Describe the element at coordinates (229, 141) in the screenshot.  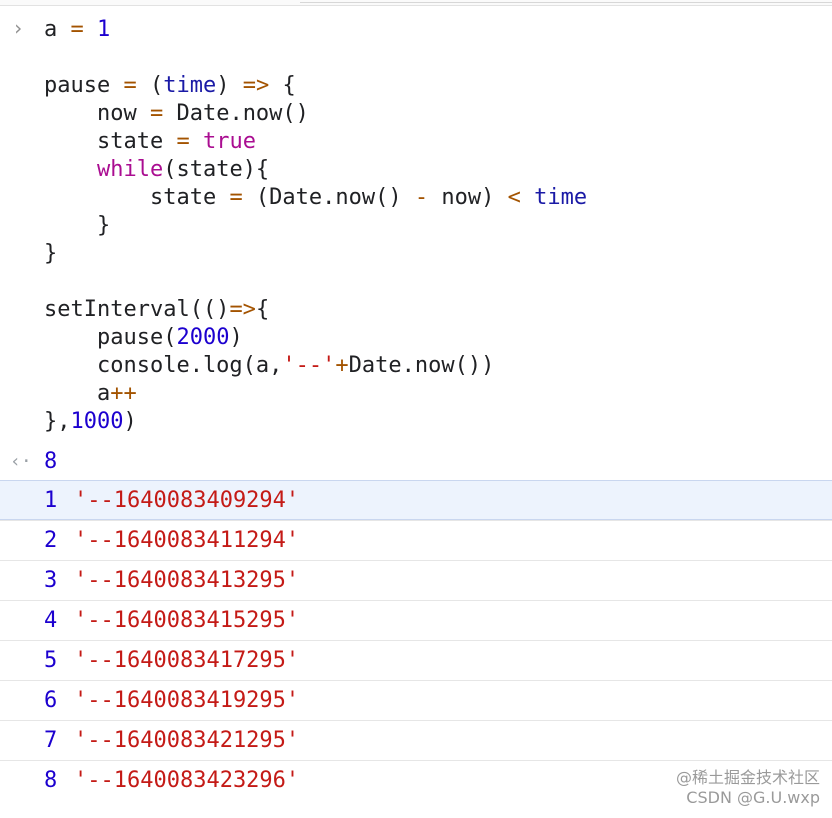
I see `code-token: true` at that location.